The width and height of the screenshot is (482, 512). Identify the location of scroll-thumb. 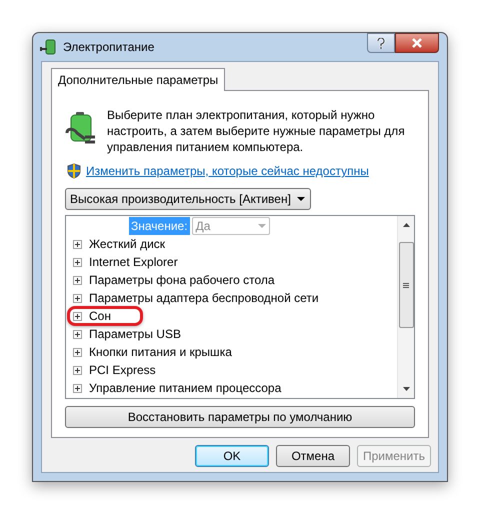
(406, 285).